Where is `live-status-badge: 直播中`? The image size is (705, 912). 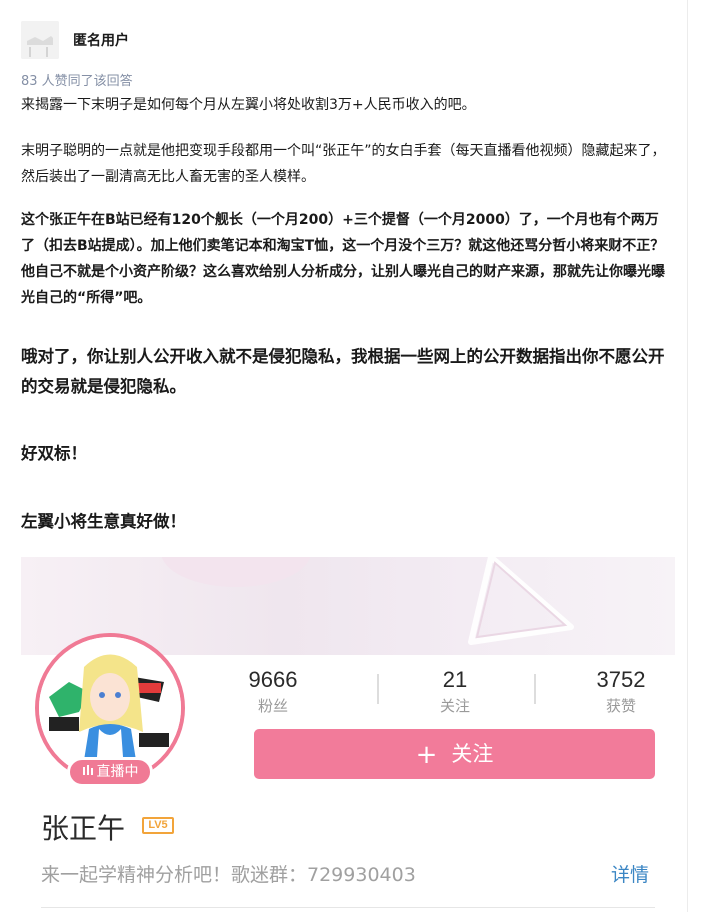 live-status-badge: 直播中 is located at coordinates (110, 772).